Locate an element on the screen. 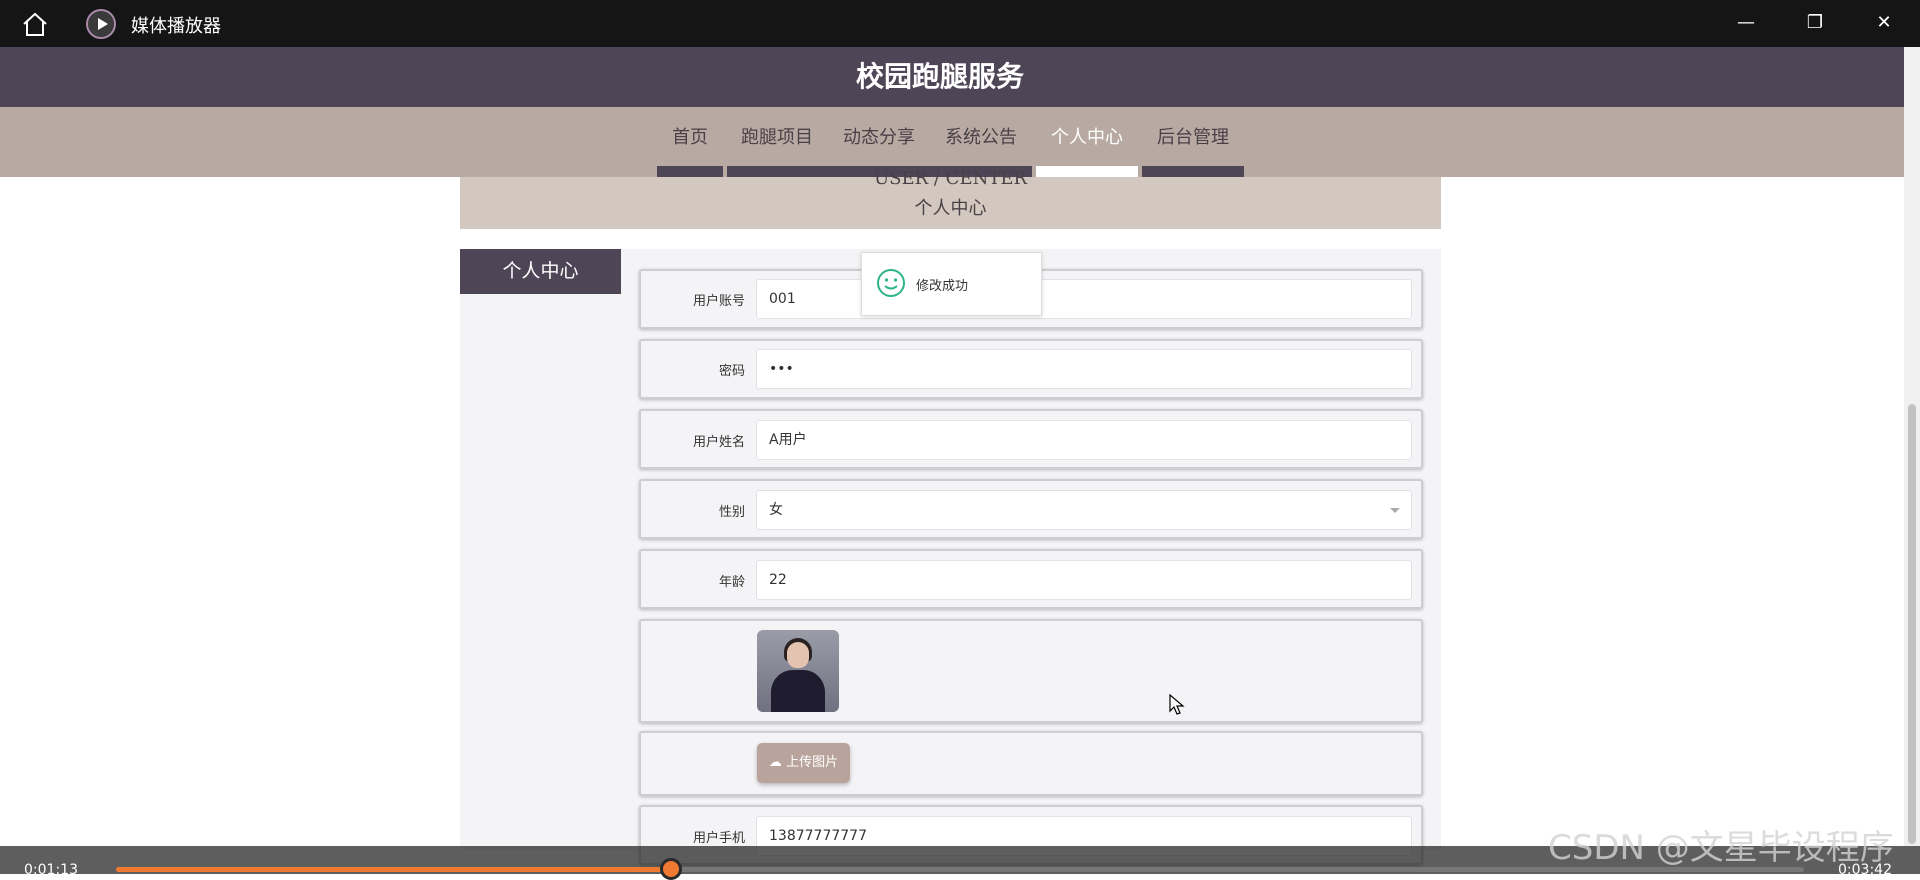 Image resolution: width=1920 pixels, height=880 pixels. window-title: 媒体播放器 is located at coordinates (176, 26).